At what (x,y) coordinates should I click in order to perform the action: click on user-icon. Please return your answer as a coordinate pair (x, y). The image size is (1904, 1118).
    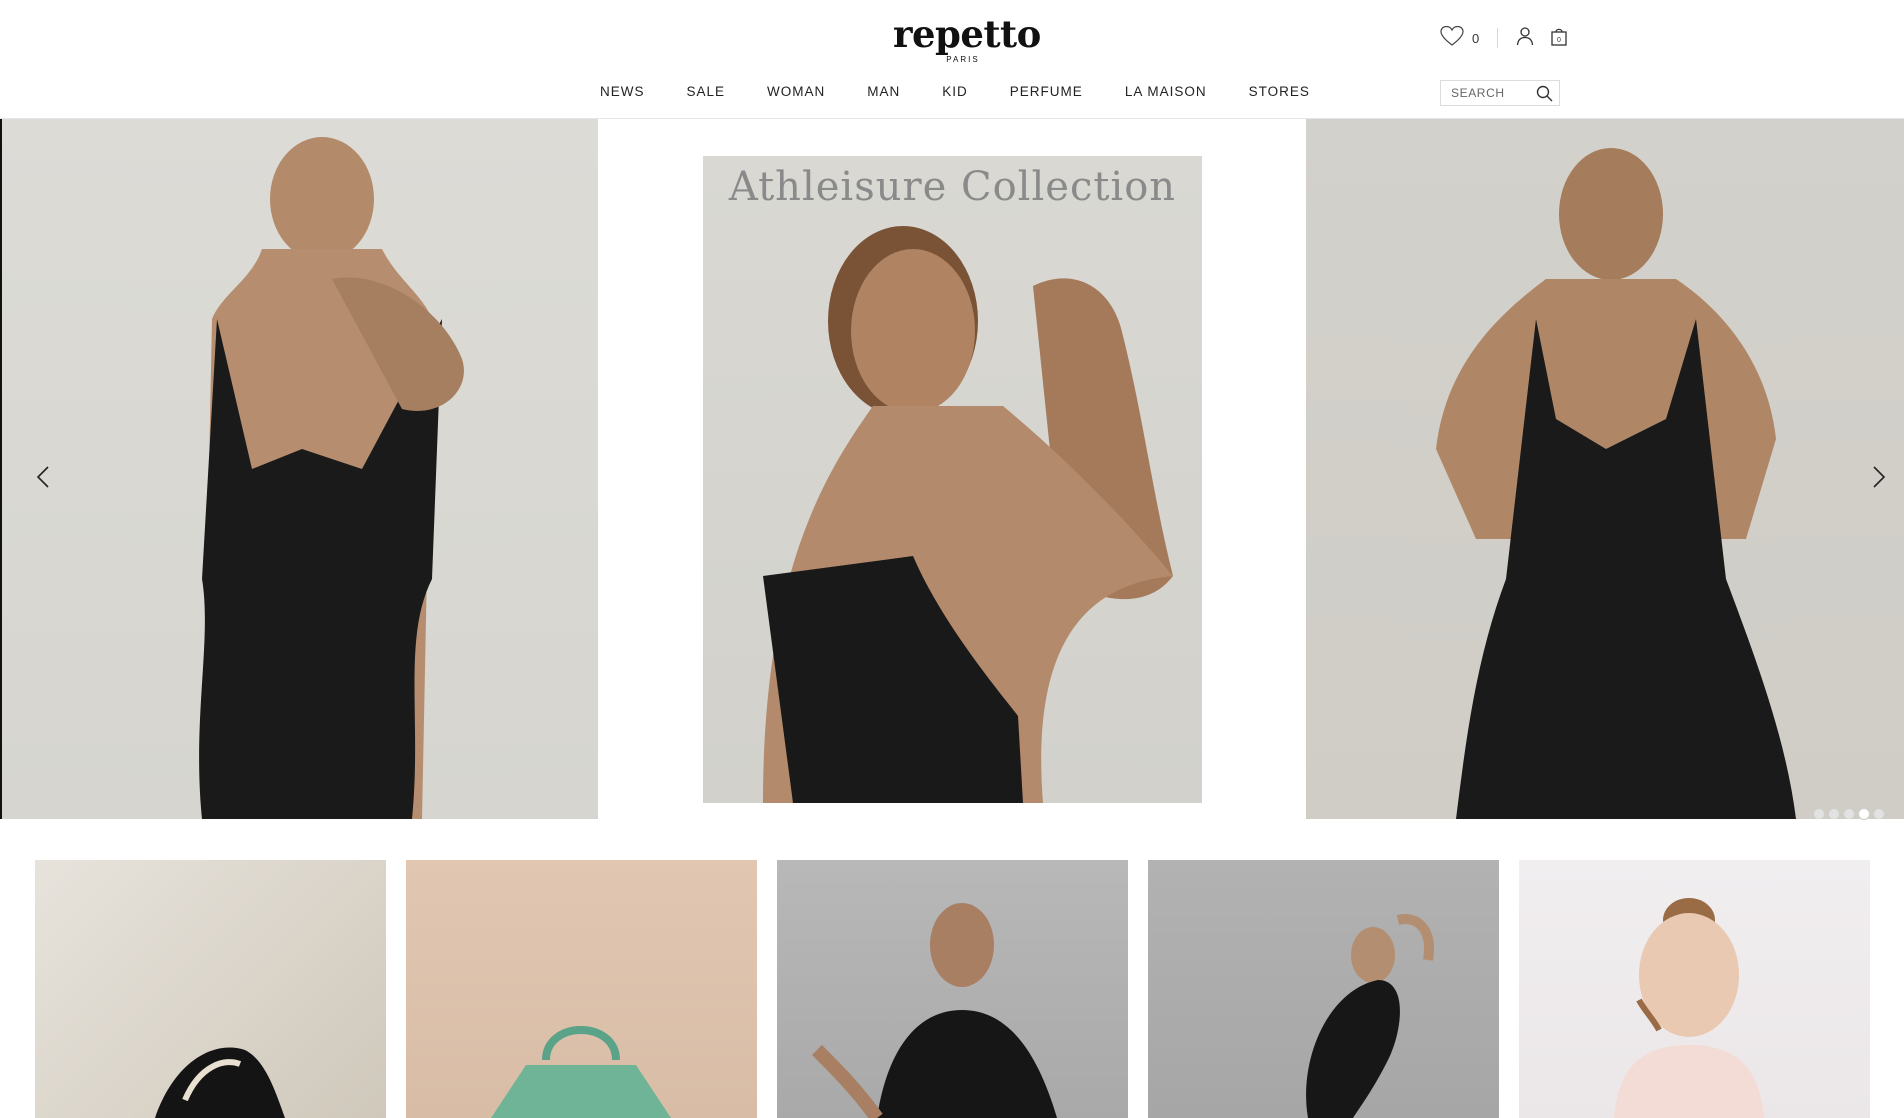
    Looking at the image, I should click on (1525, 38).